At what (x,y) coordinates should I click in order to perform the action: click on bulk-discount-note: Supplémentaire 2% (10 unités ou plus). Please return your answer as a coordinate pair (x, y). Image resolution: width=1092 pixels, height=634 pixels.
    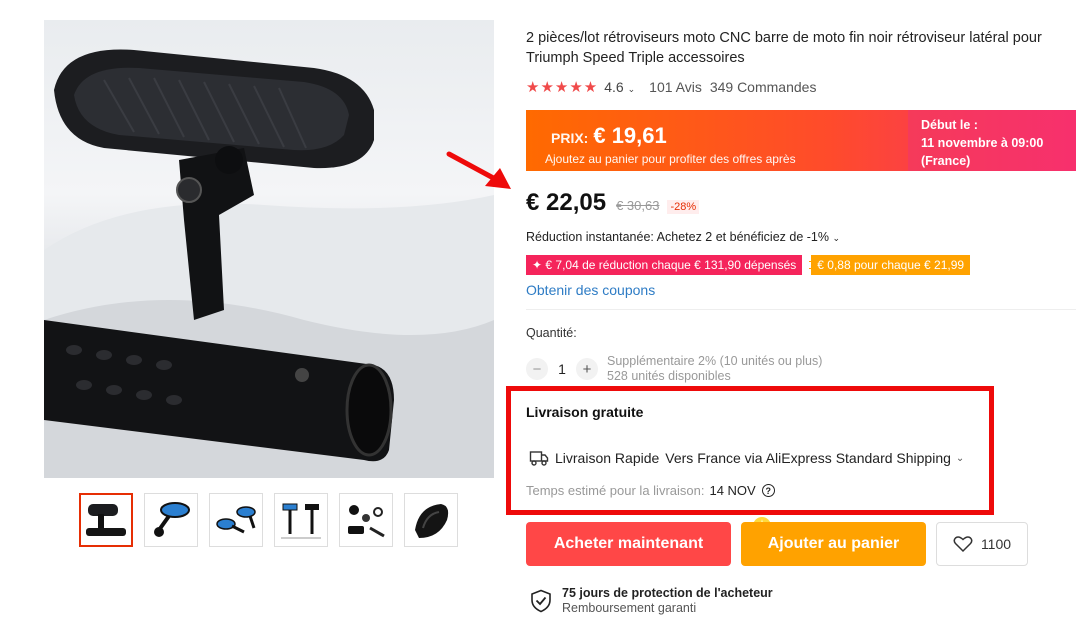
    Looking at the image, I should click on (715, 361).